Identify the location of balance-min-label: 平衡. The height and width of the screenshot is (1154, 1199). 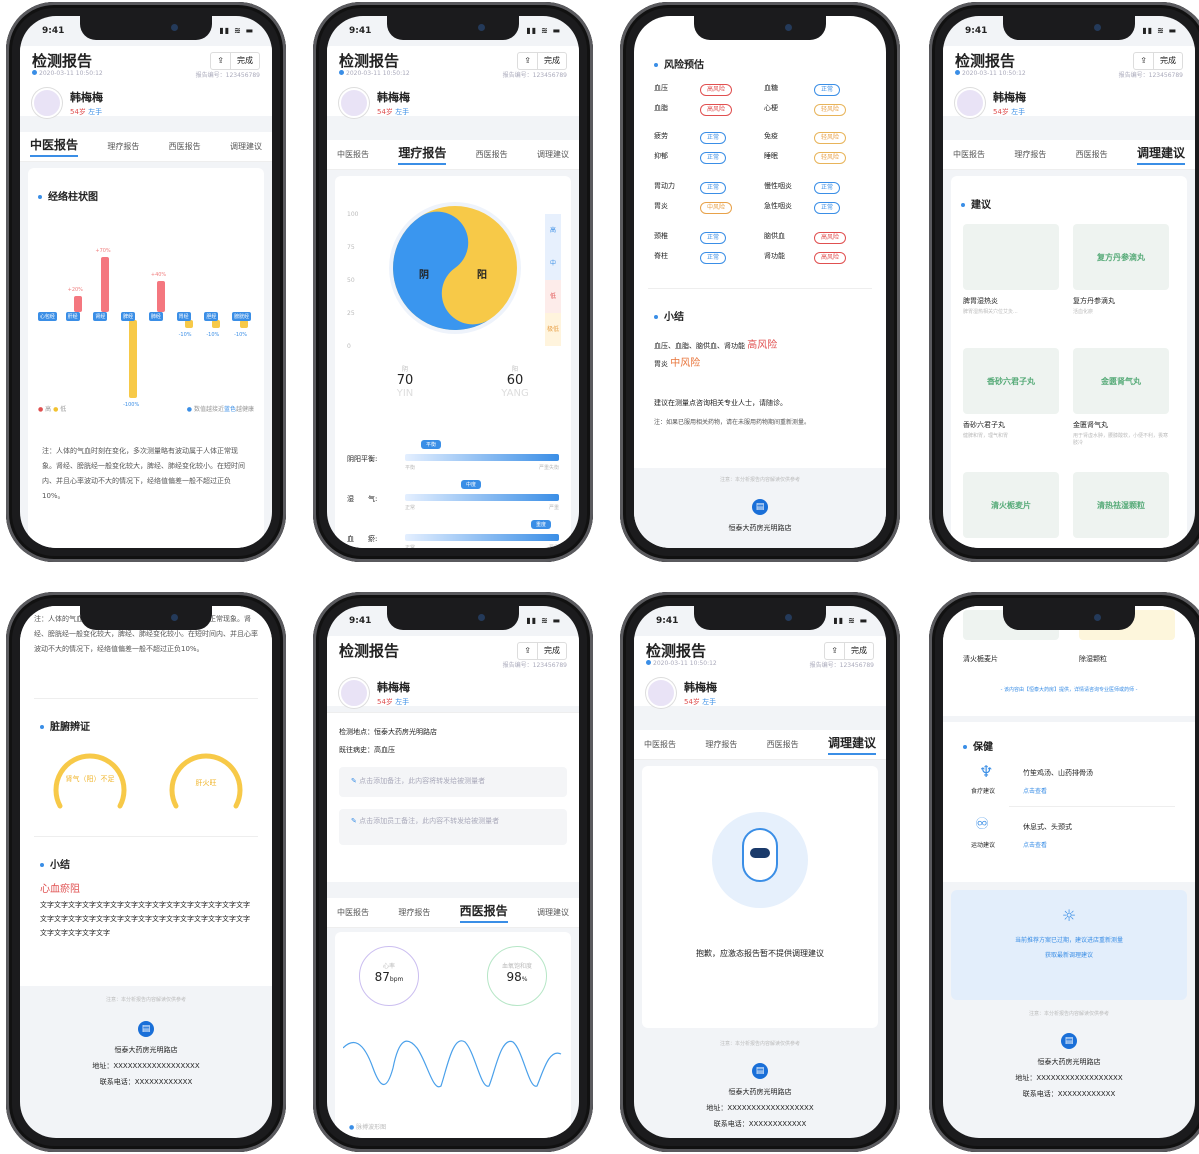
(410, 468).